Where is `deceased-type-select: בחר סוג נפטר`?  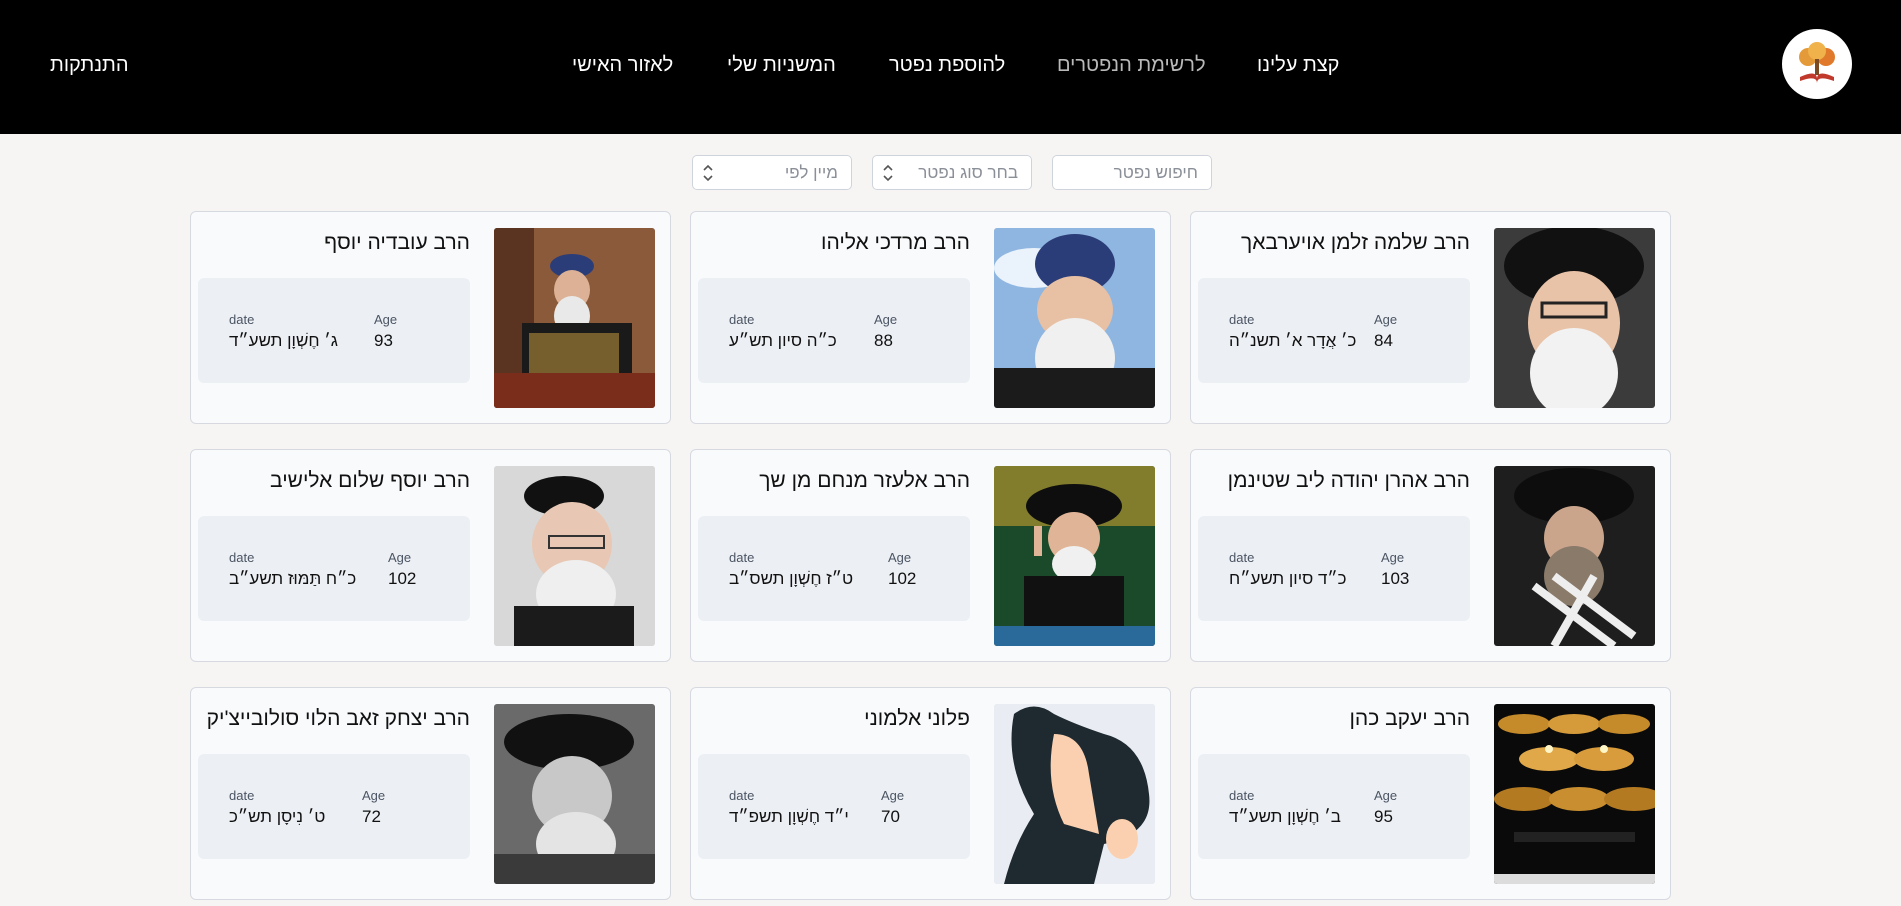 deceased-type-select: בחר סוג נפטר is located at coordinates (952, 172).